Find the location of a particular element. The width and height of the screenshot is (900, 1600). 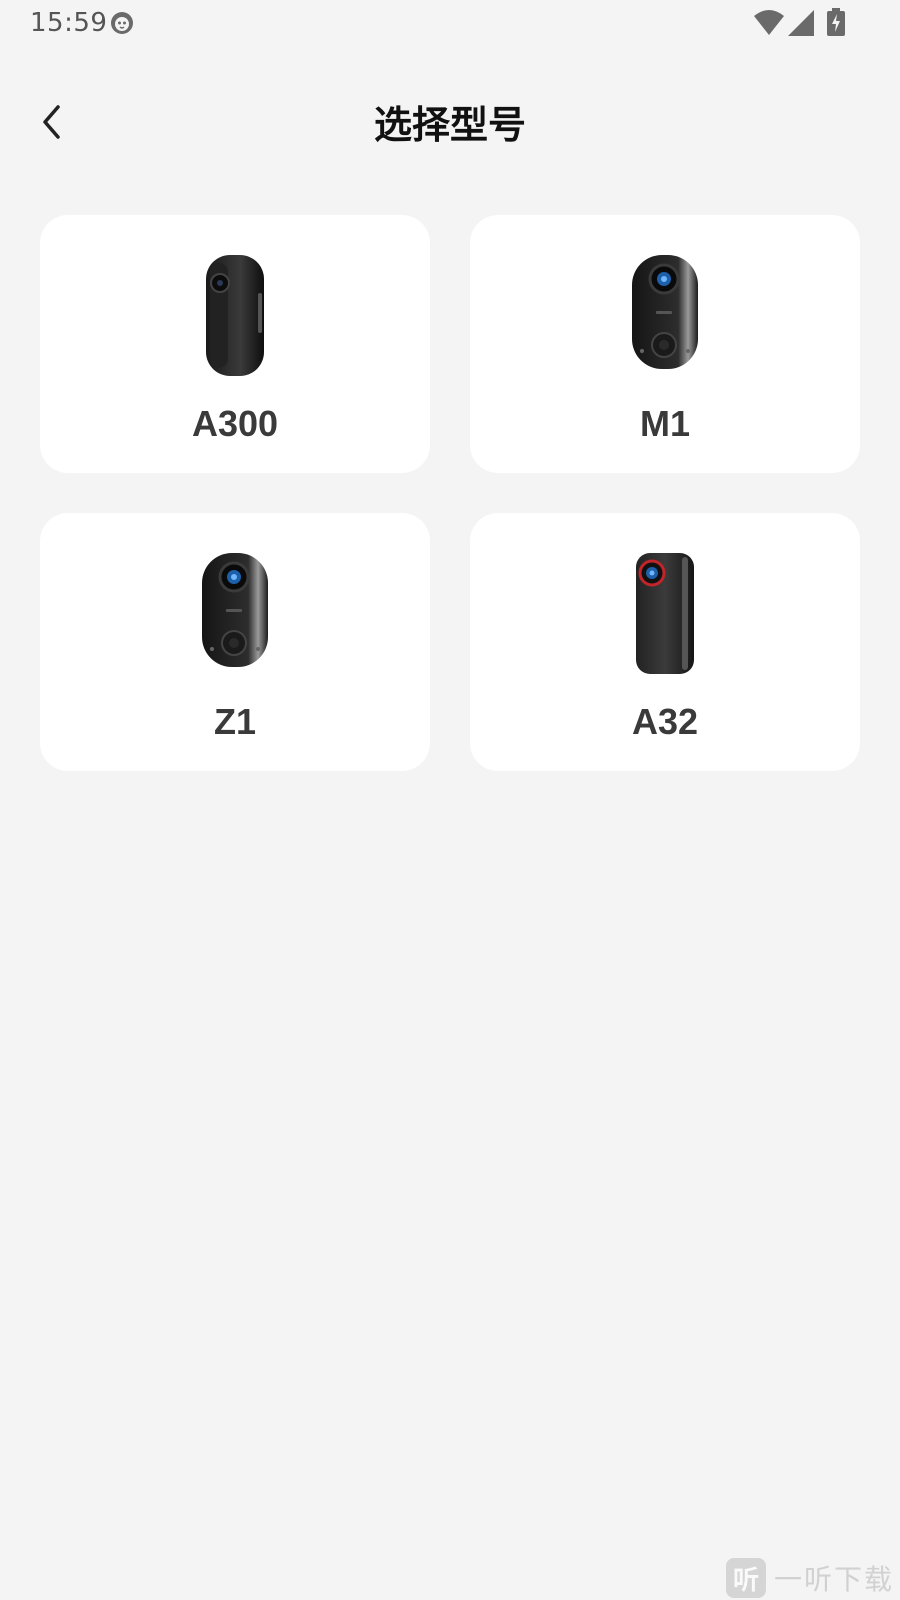

signal-icon is located at coordinates (801, 25).